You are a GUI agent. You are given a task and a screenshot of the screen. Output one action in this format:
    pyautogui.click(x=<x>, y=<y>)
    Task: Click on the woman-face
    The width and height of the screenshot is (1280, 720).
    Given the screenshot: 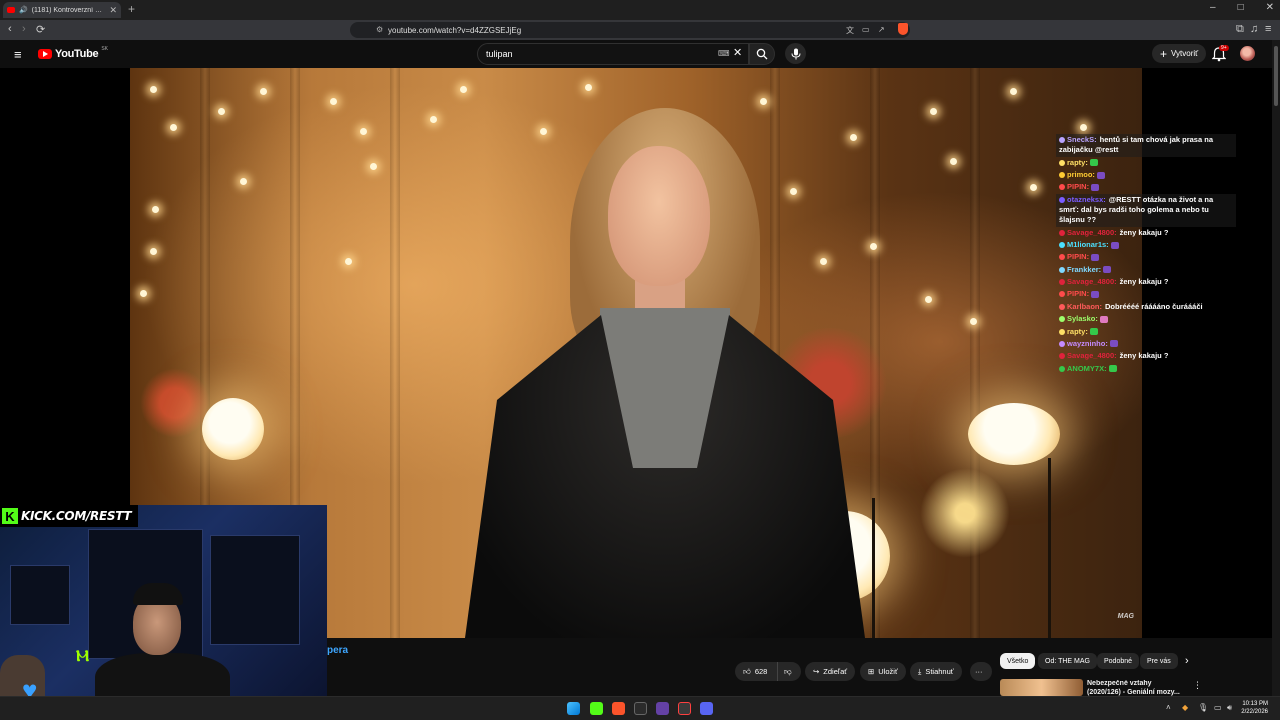 What is the action you would take?
    pyautogui.click(x=659, y=216)
    